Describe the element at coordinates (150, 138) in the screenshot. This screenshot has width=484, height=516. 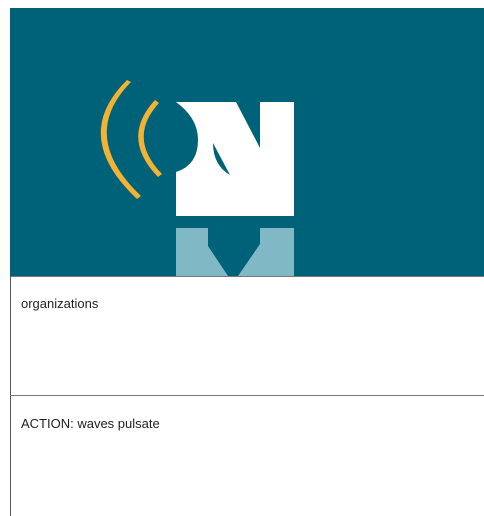
I see `inner-wave-icon` at that location.